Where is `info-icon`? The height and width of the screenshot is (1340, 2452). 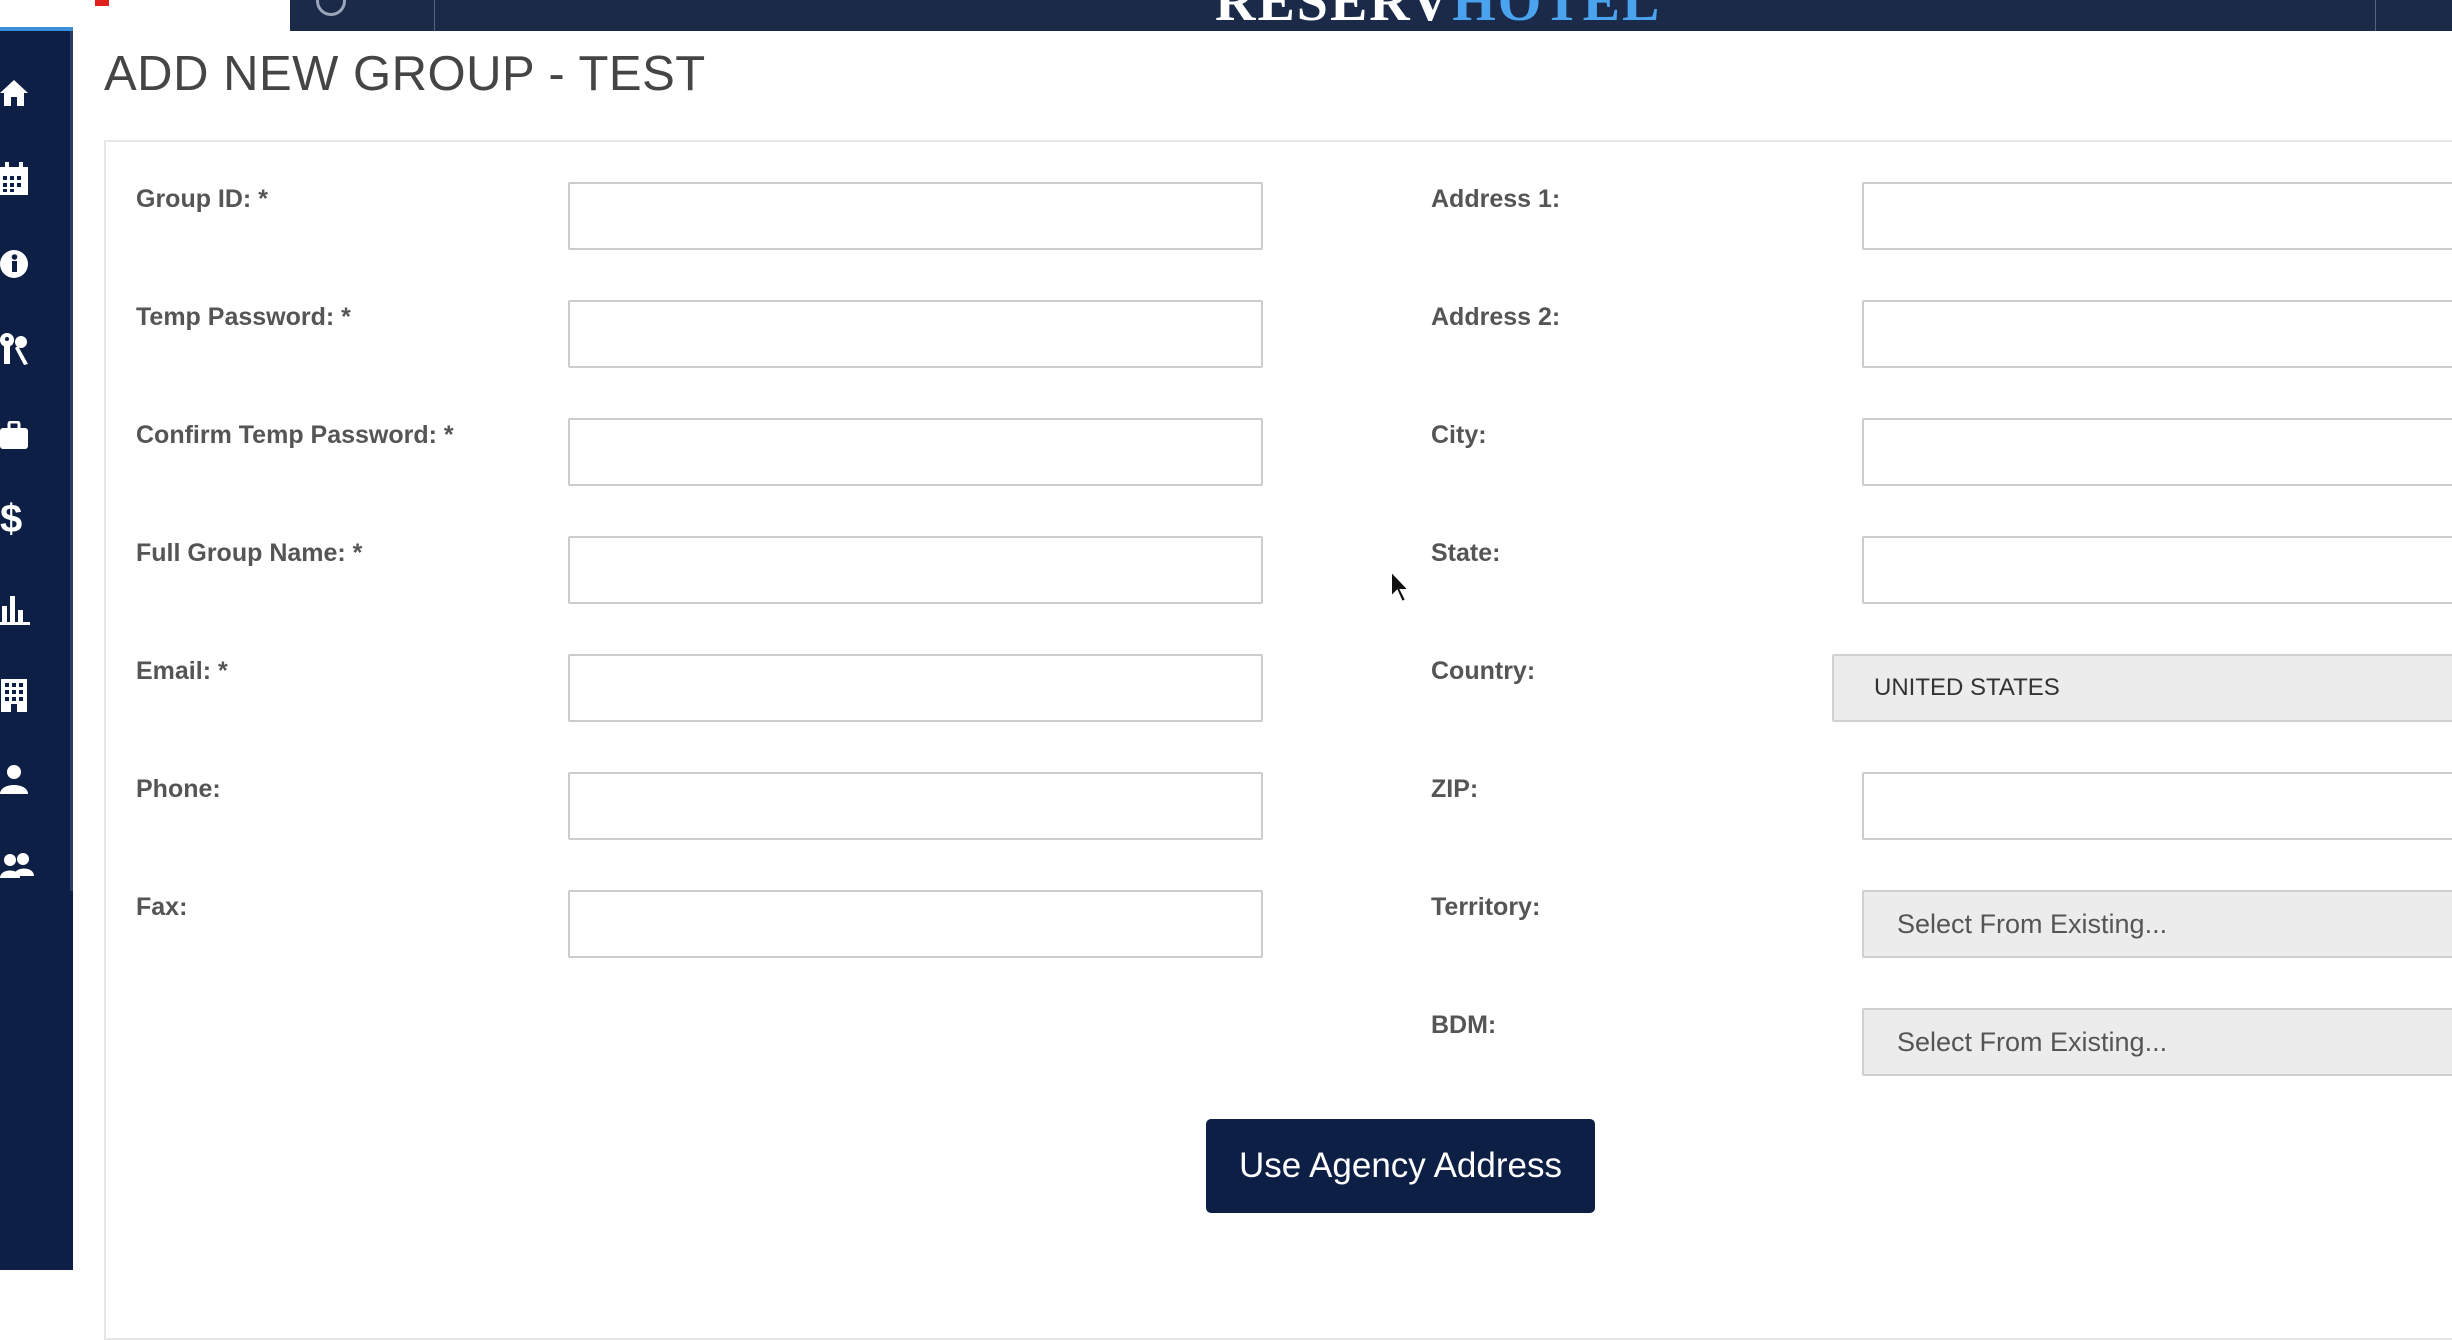 info-icon is located at coordinates (18, 264).